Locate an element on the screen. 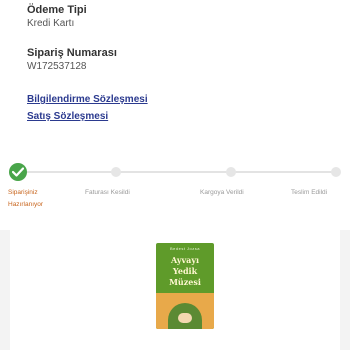  tracker-line is located at coordinates (181, 172).